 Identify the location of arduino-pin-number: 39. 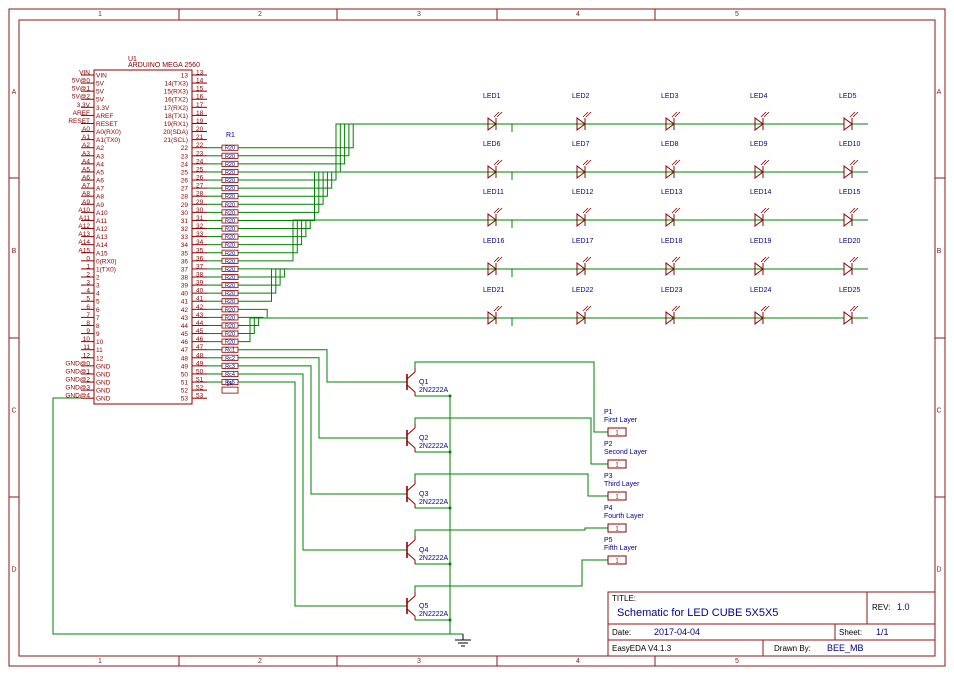
(200, 283).